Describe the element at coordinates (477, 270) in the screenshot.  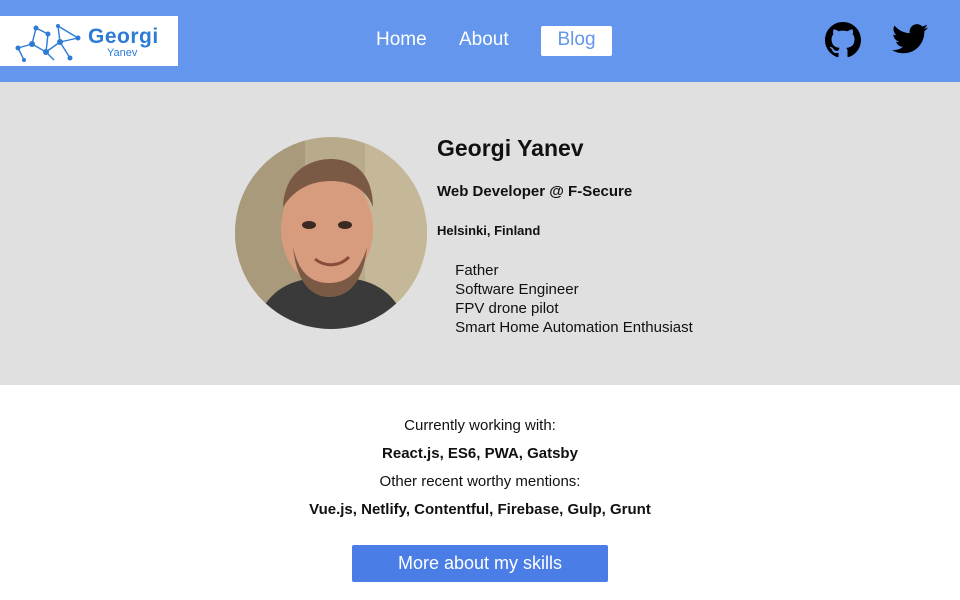
I see `trait-text: Father` at that location.